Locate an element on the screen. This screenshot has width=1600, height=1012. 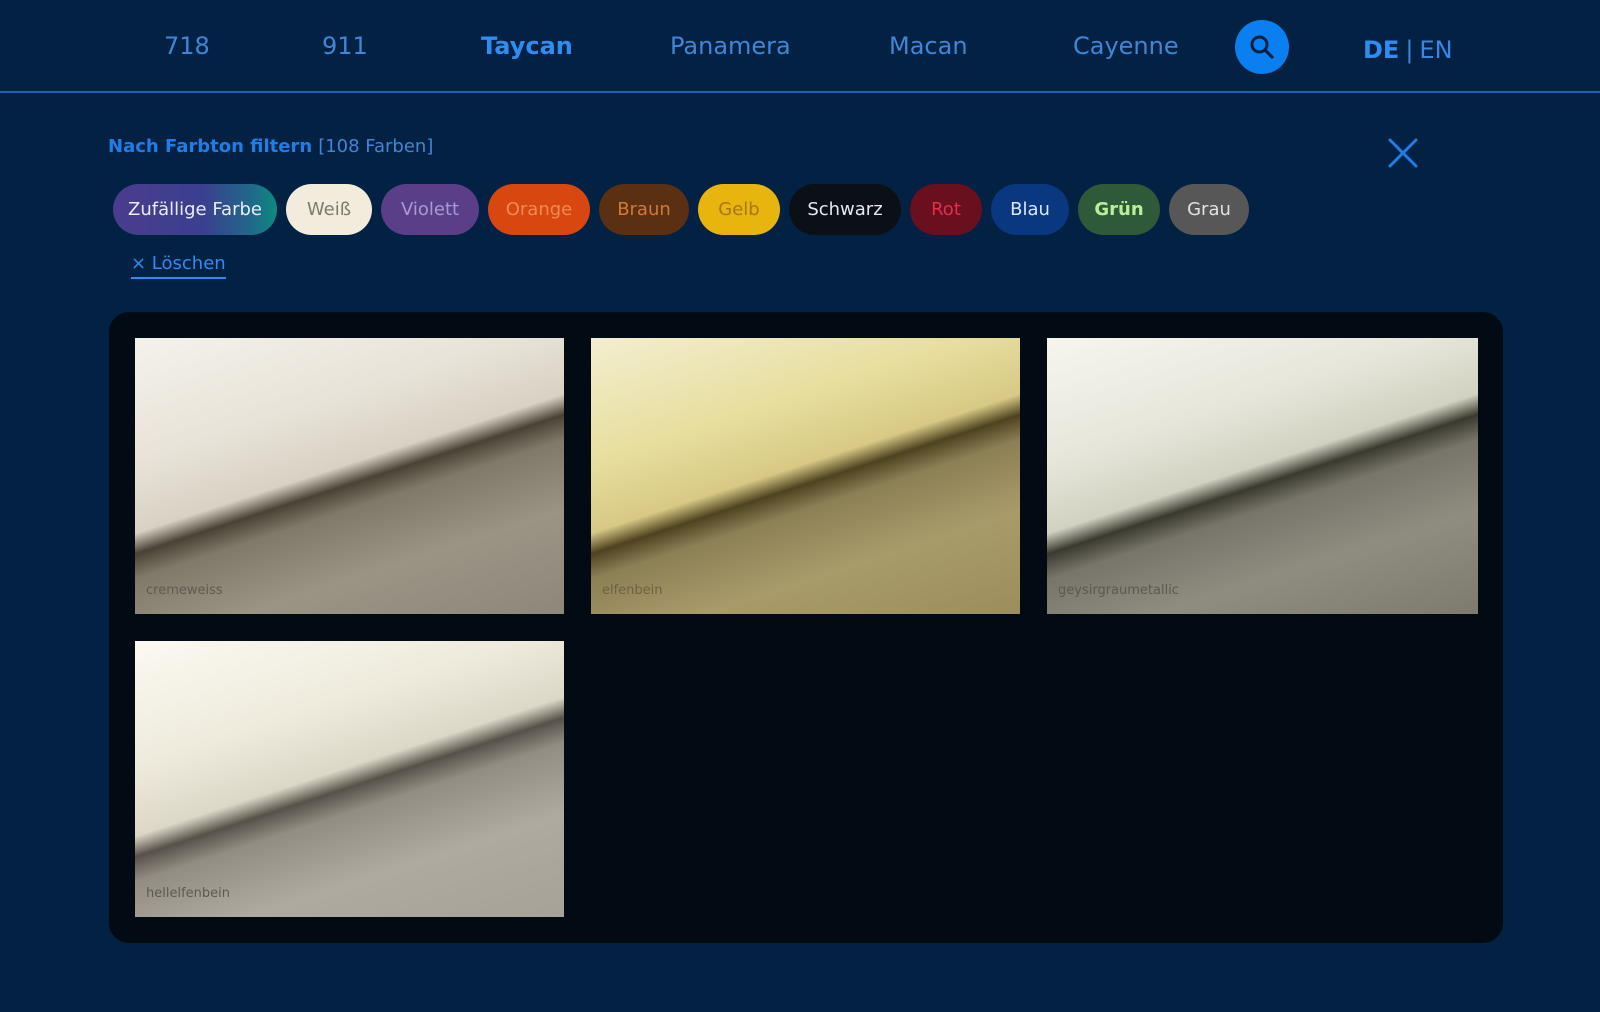
chip-weiss: Weiß is located at coordinates (329, 209).